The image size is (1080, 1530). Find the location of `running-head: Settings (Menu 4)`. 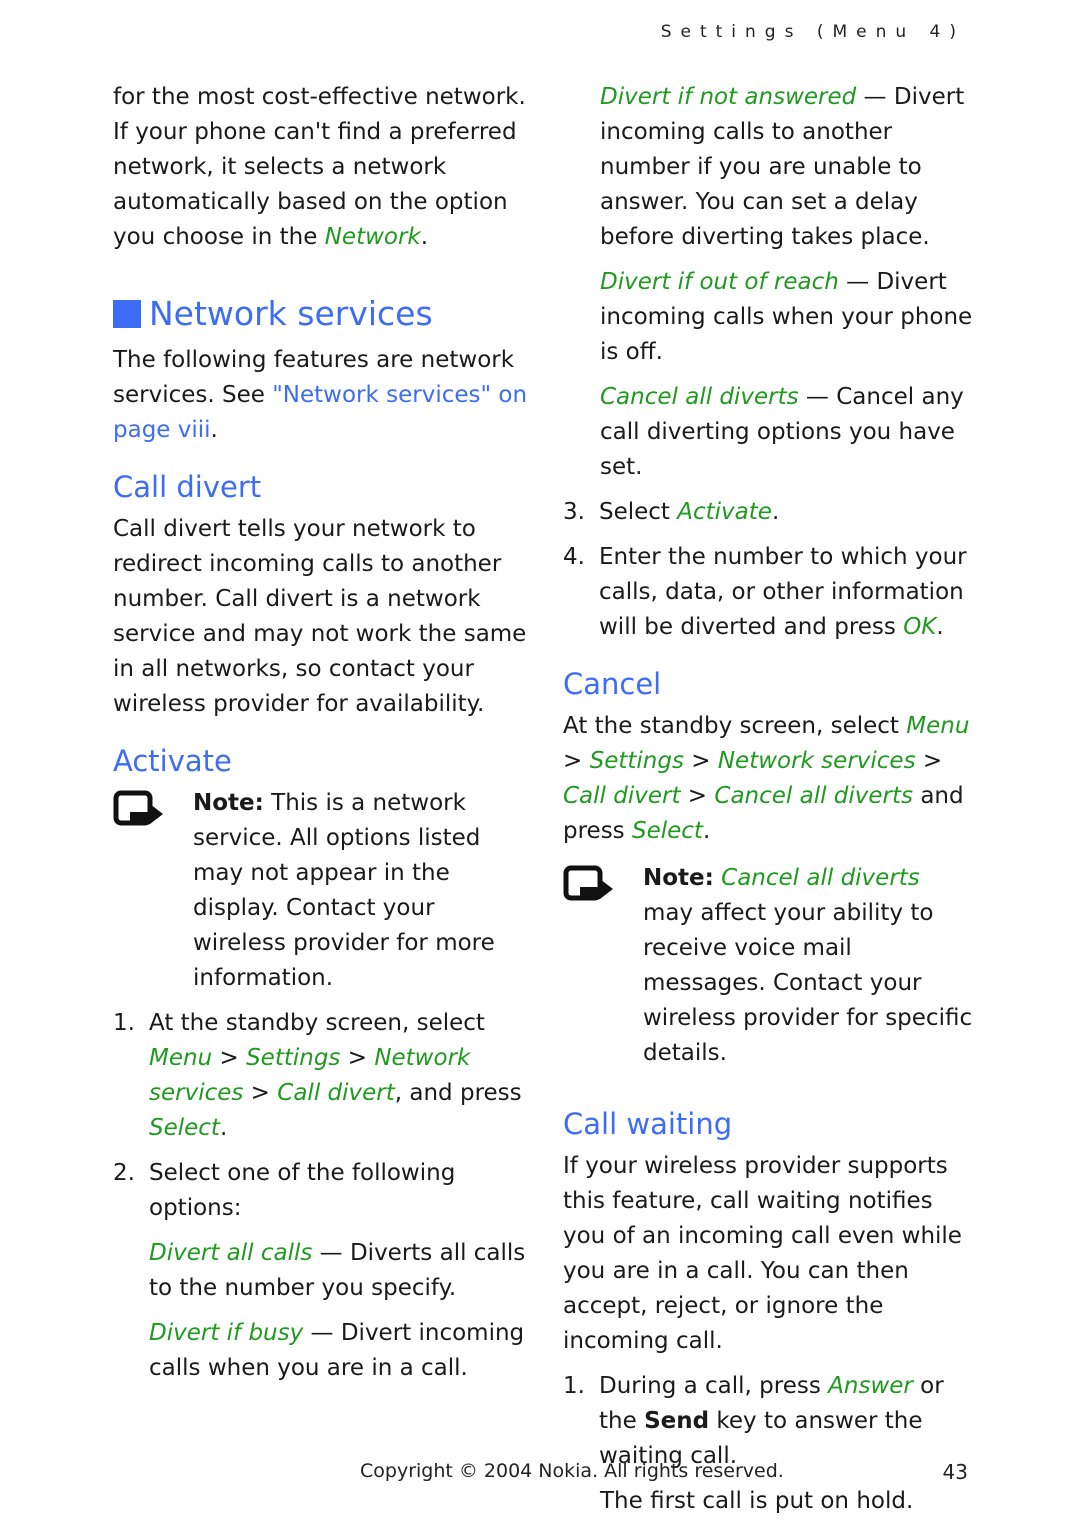

running-head: Settings (Menu 4) is located at coordinates (812, 32).